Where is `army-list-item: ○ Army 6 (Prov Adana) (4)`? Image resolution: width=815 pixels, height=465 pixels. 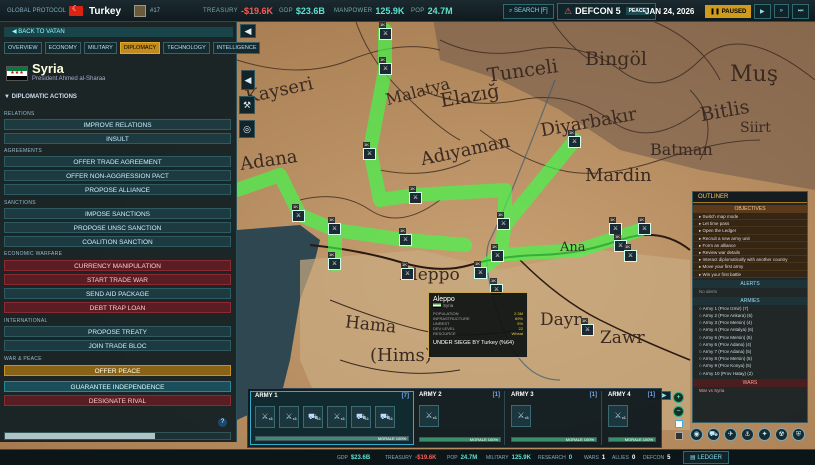 army-list-item: ○ Army 6 (Prov Adana) (4) is located at coordinates (750, 344).